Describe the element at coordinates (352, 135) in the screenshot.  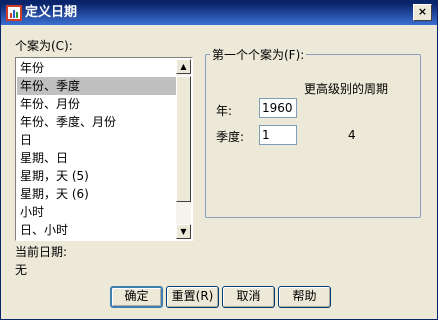
I see `quarter-periodicity-value: 4` at that location.